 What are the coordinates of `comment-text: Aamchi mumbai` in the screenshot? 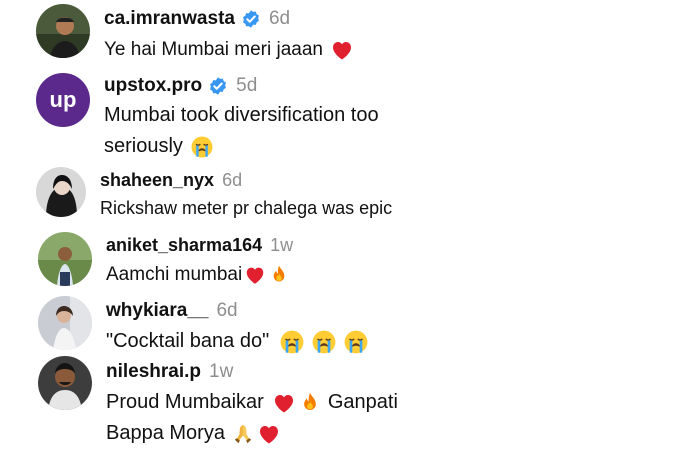 It's located at (198, 275).